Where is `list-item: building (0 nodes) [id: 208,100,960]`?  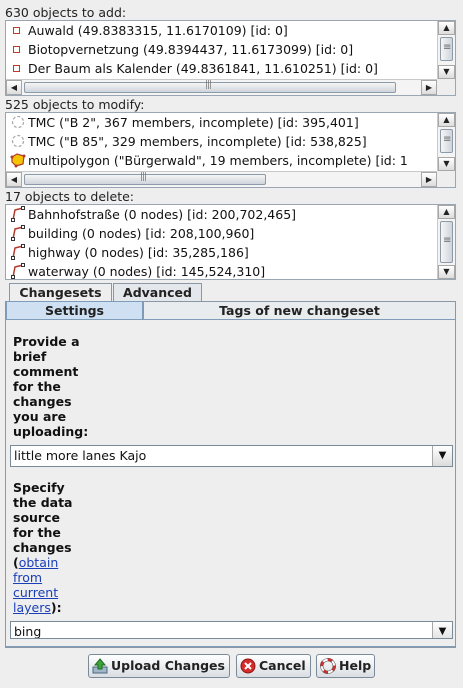 list-item: building (0 nodes) [id: 208,100,960] is located at coordinates (221, 233).